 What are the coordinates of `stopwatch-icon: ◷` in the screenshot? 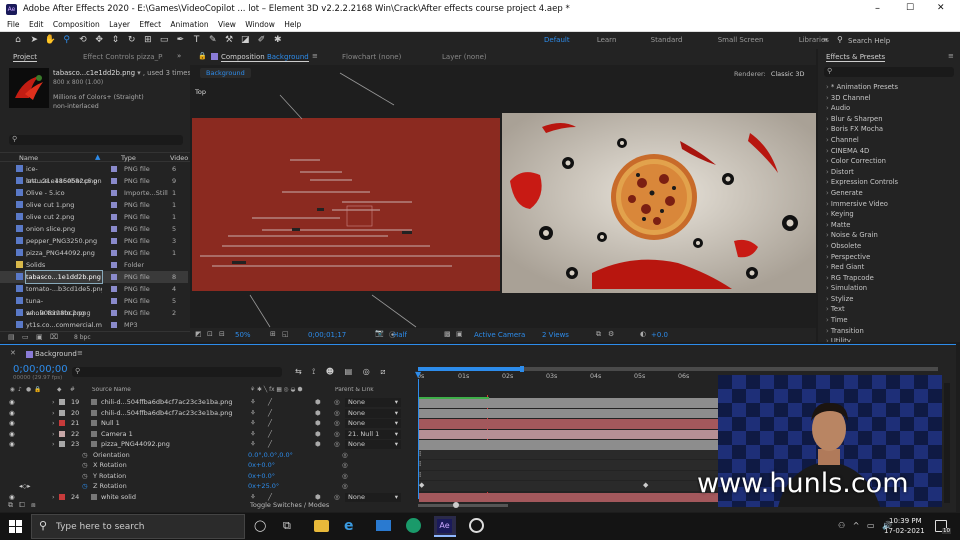 It's located at (85, 476).